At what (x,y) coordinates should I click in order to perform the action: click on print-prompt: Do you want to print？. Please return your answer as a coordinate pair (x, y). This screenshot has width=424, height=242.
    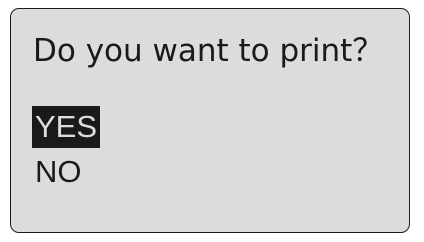
    Looking at the image, I should click on (208, 51).